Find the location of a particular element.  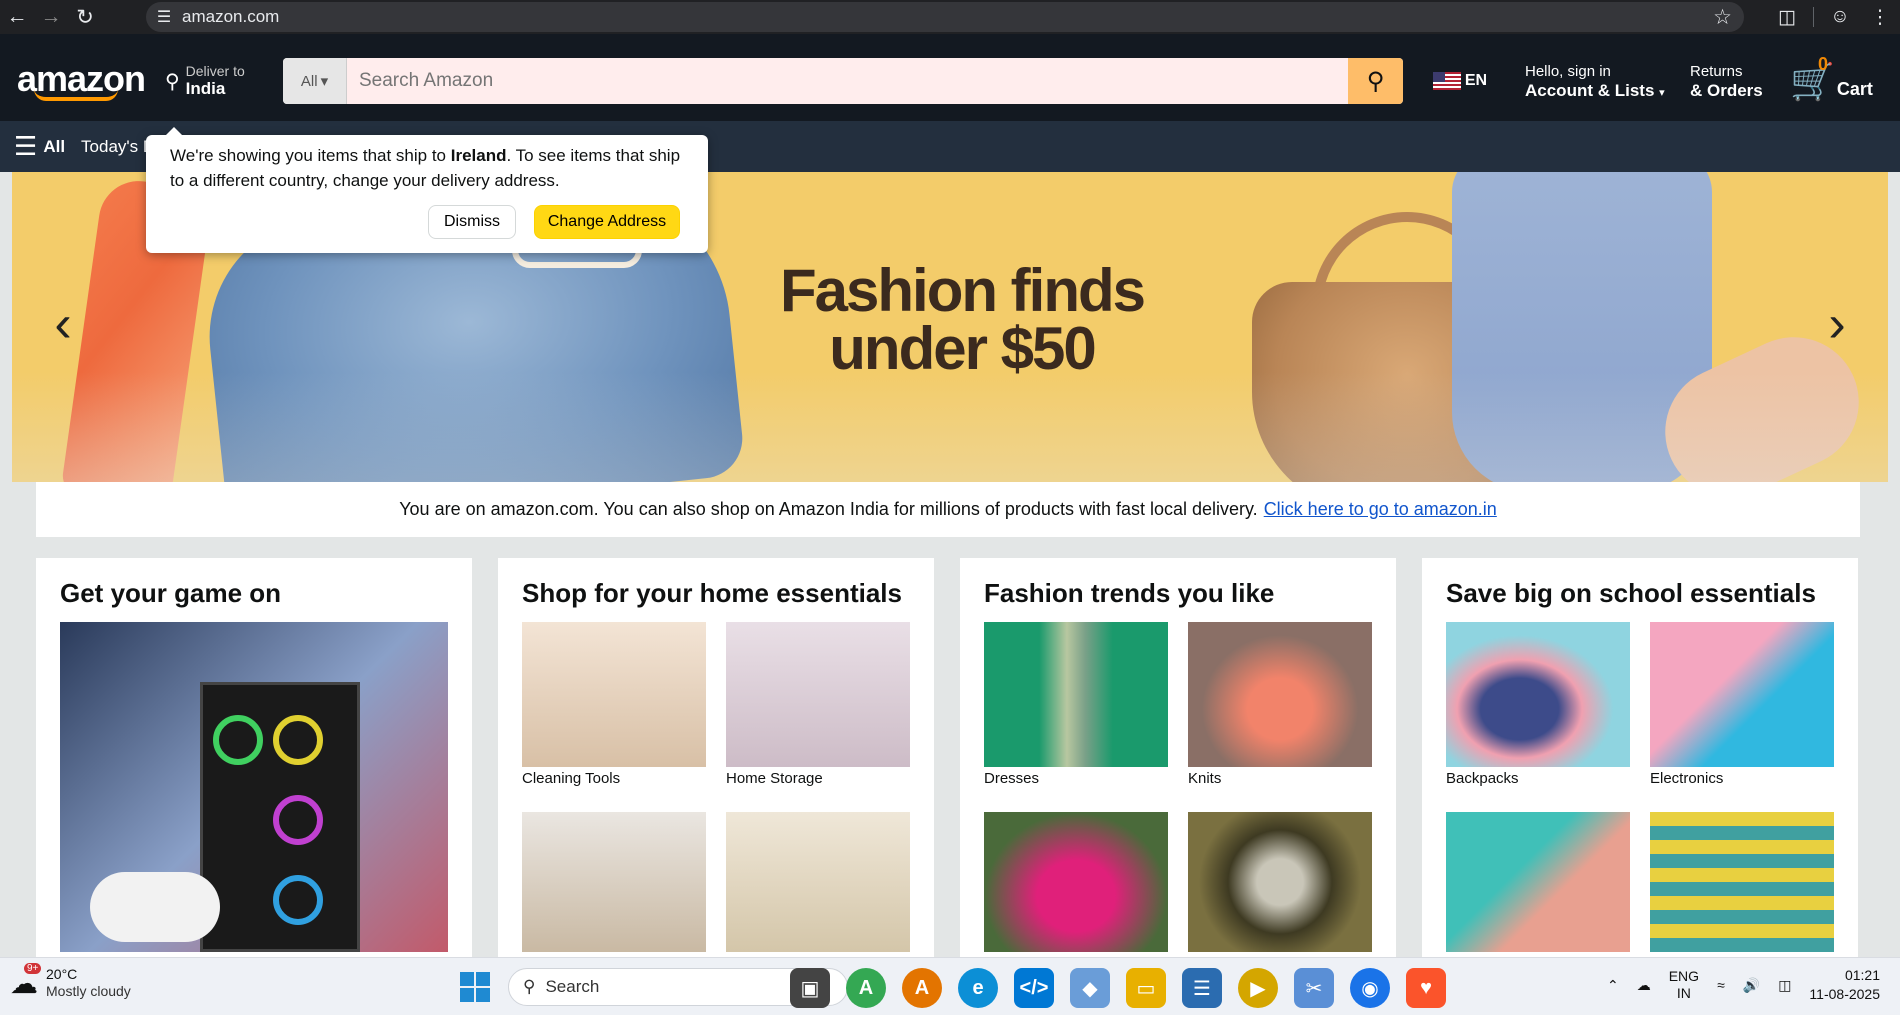

chevron-up-icon: ⌃ is located at coordinates (1613, 985).